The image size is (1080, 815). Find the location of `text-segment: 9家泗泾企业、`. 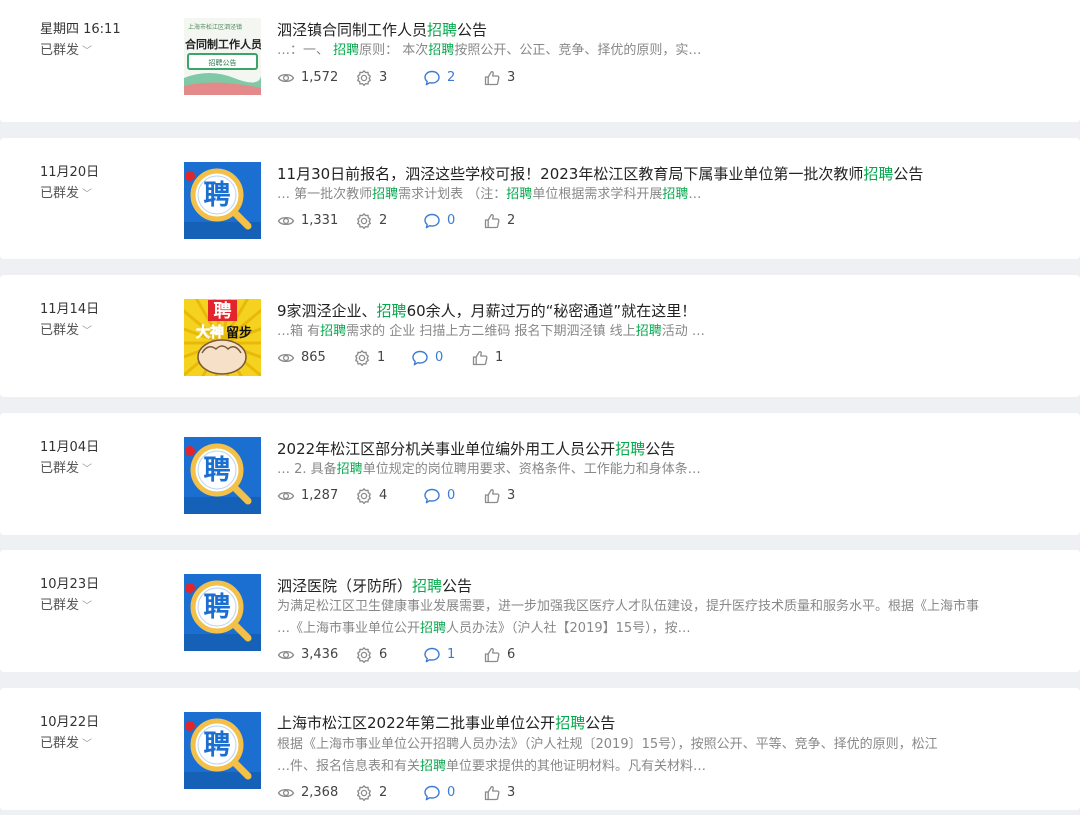

text-segment: 9家泗泾企业、 is located at coordinates (327, 311).